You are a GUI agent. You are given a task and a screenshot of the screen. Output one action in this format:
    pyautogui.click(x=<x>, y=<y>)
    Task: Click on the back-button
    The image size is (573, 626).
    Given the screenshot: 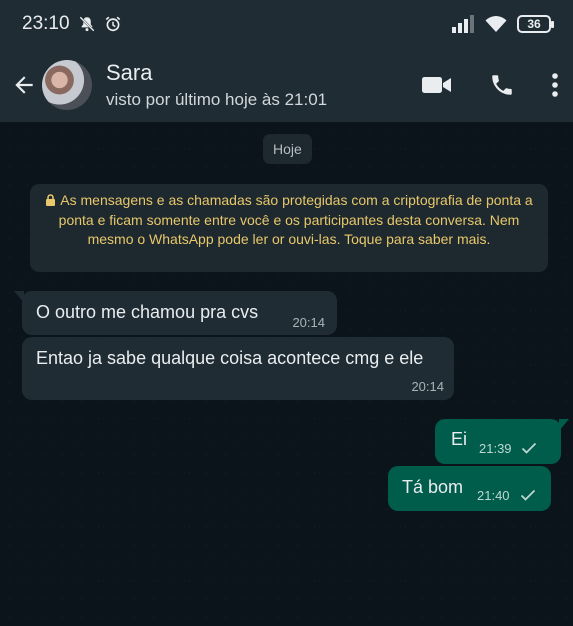 What is the action you would take?
    pyautogui.click(x=24, y=85)
    